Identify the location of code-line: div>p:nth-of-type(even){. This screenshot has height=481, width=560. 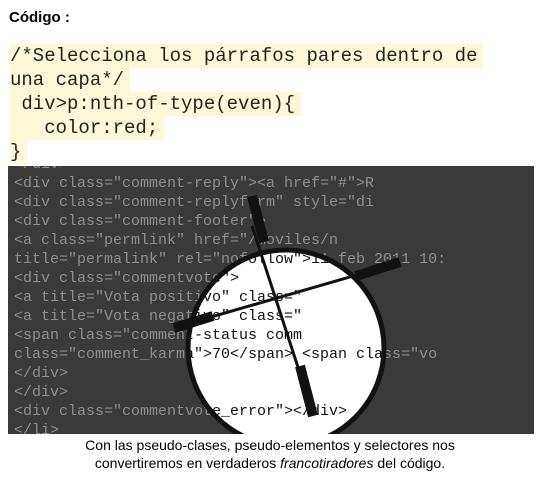
(270, 104).